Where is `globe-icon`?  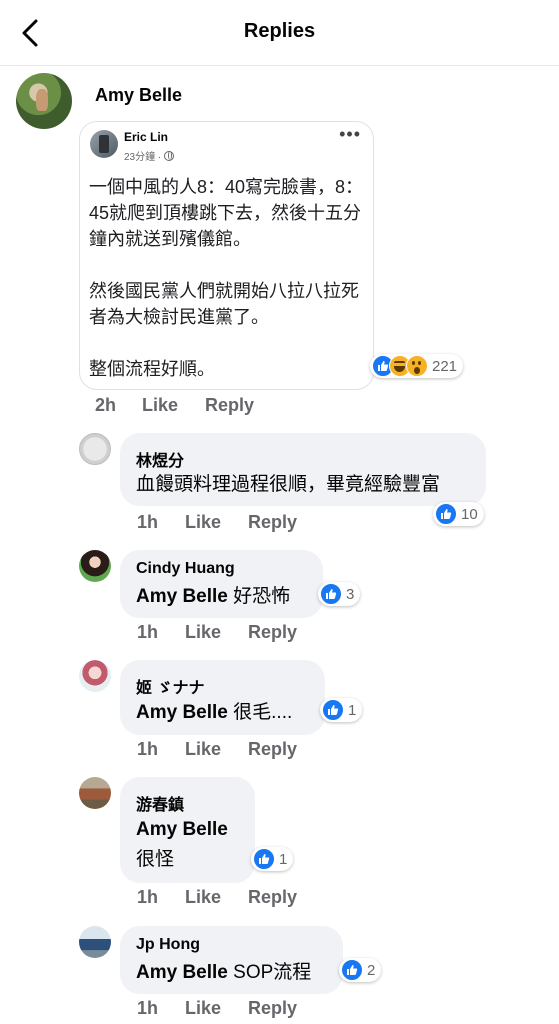
globe-icon is located at coordinates (169, 155).